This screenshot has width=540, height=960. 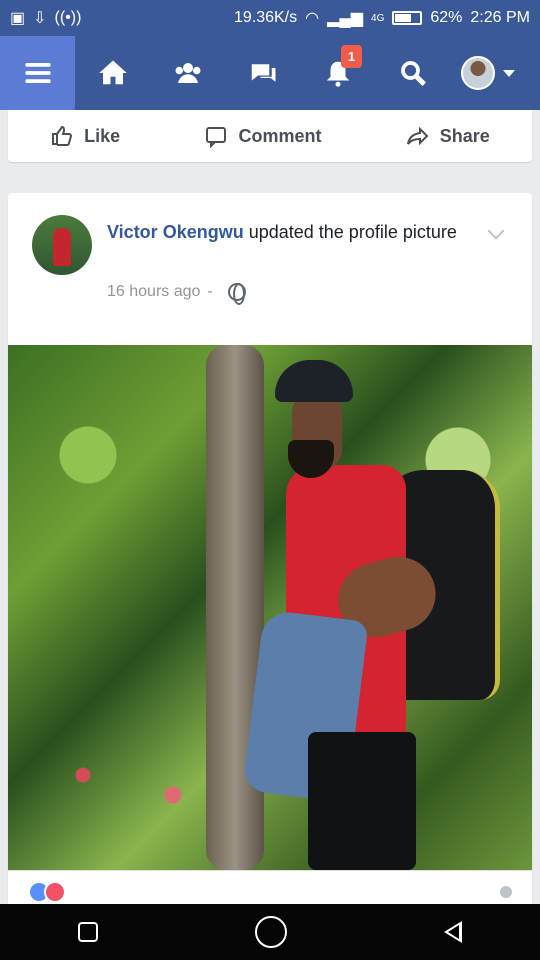 What do you see at coordinates (62, 245) in the screenshot?
I see `author-avatar` at bounding box center [62, 245].